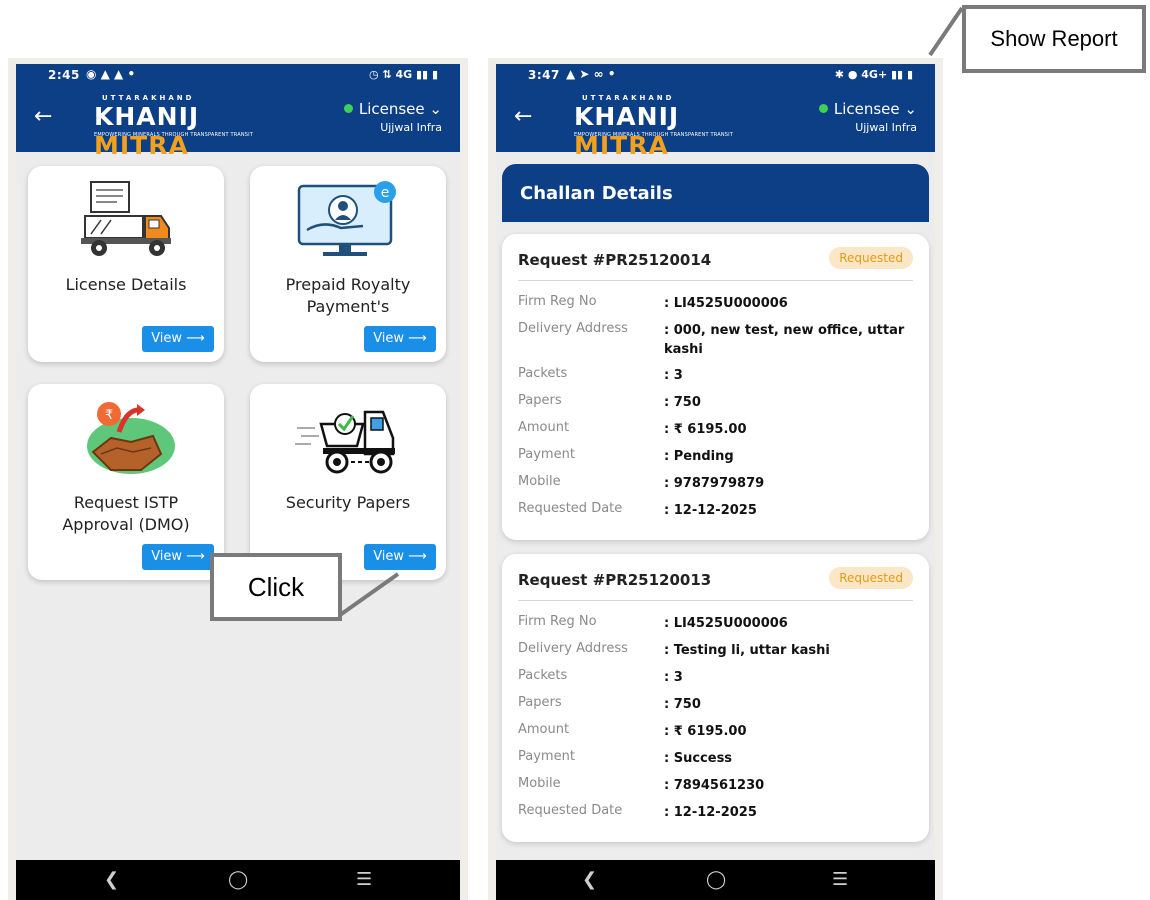  Describe the element at coordinates (126, 218) in the screenshot. I see `truck-icon` at that location.